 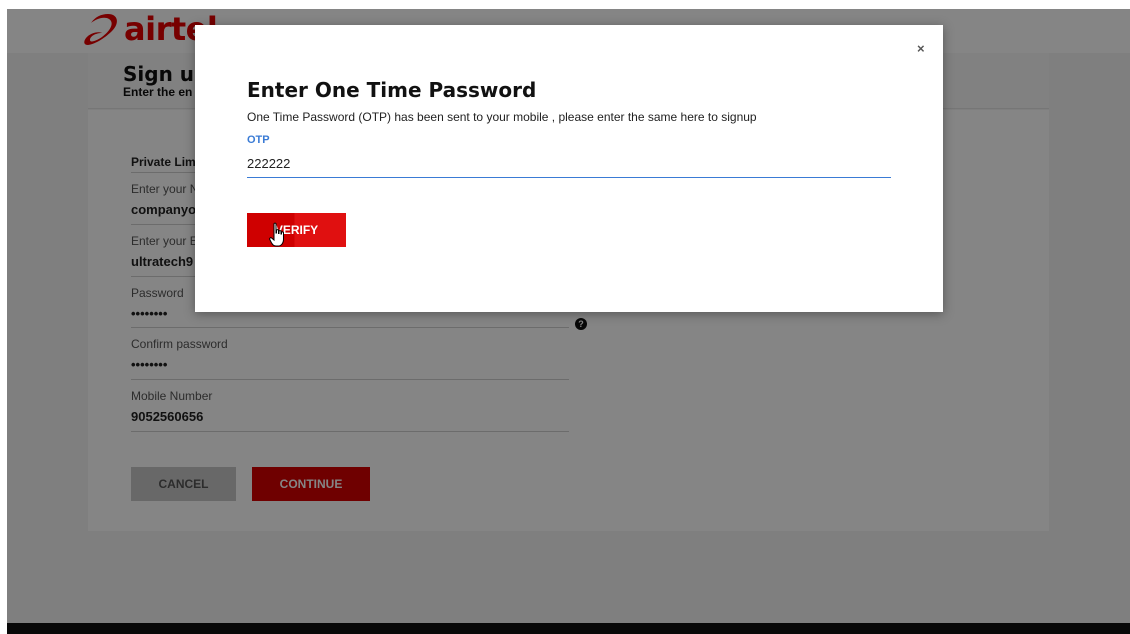 What do you see at coordinates (296, 230) in the screenshot?
I see `verify-button: VERIFY` at bounding box center [296, 230].